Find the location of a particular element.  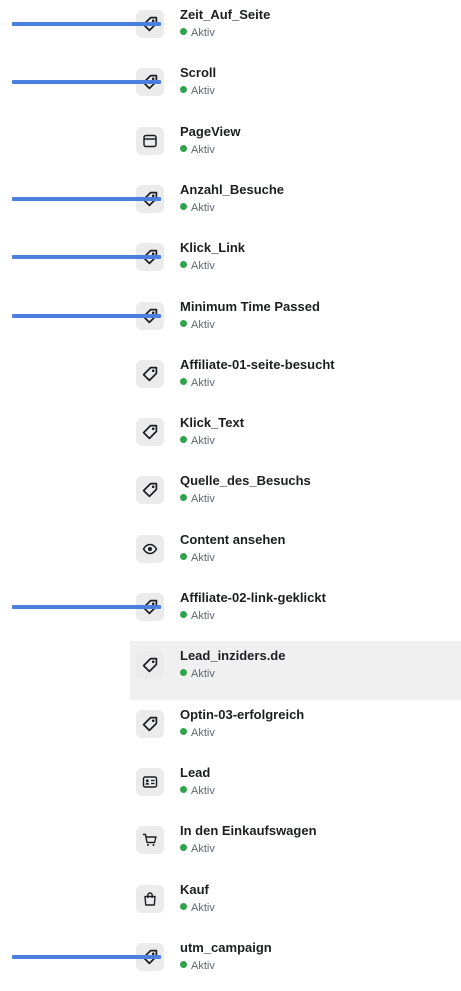

shopping-bag-icon is located at coordinates (150, 898).